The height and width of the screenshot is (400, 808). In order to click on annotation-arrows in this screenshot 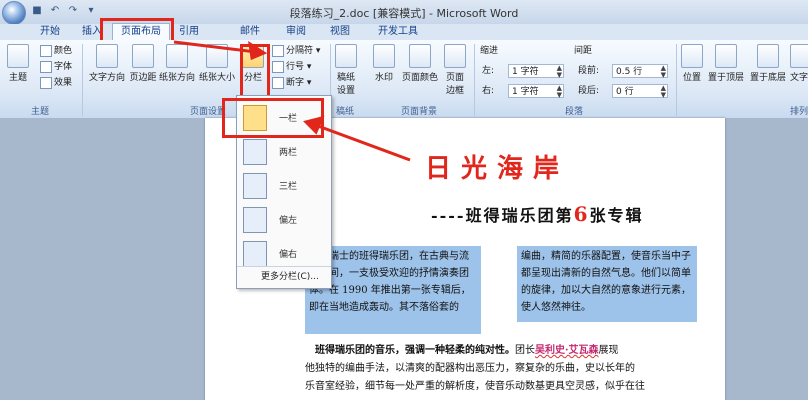, I will do `click(292, 101)`.